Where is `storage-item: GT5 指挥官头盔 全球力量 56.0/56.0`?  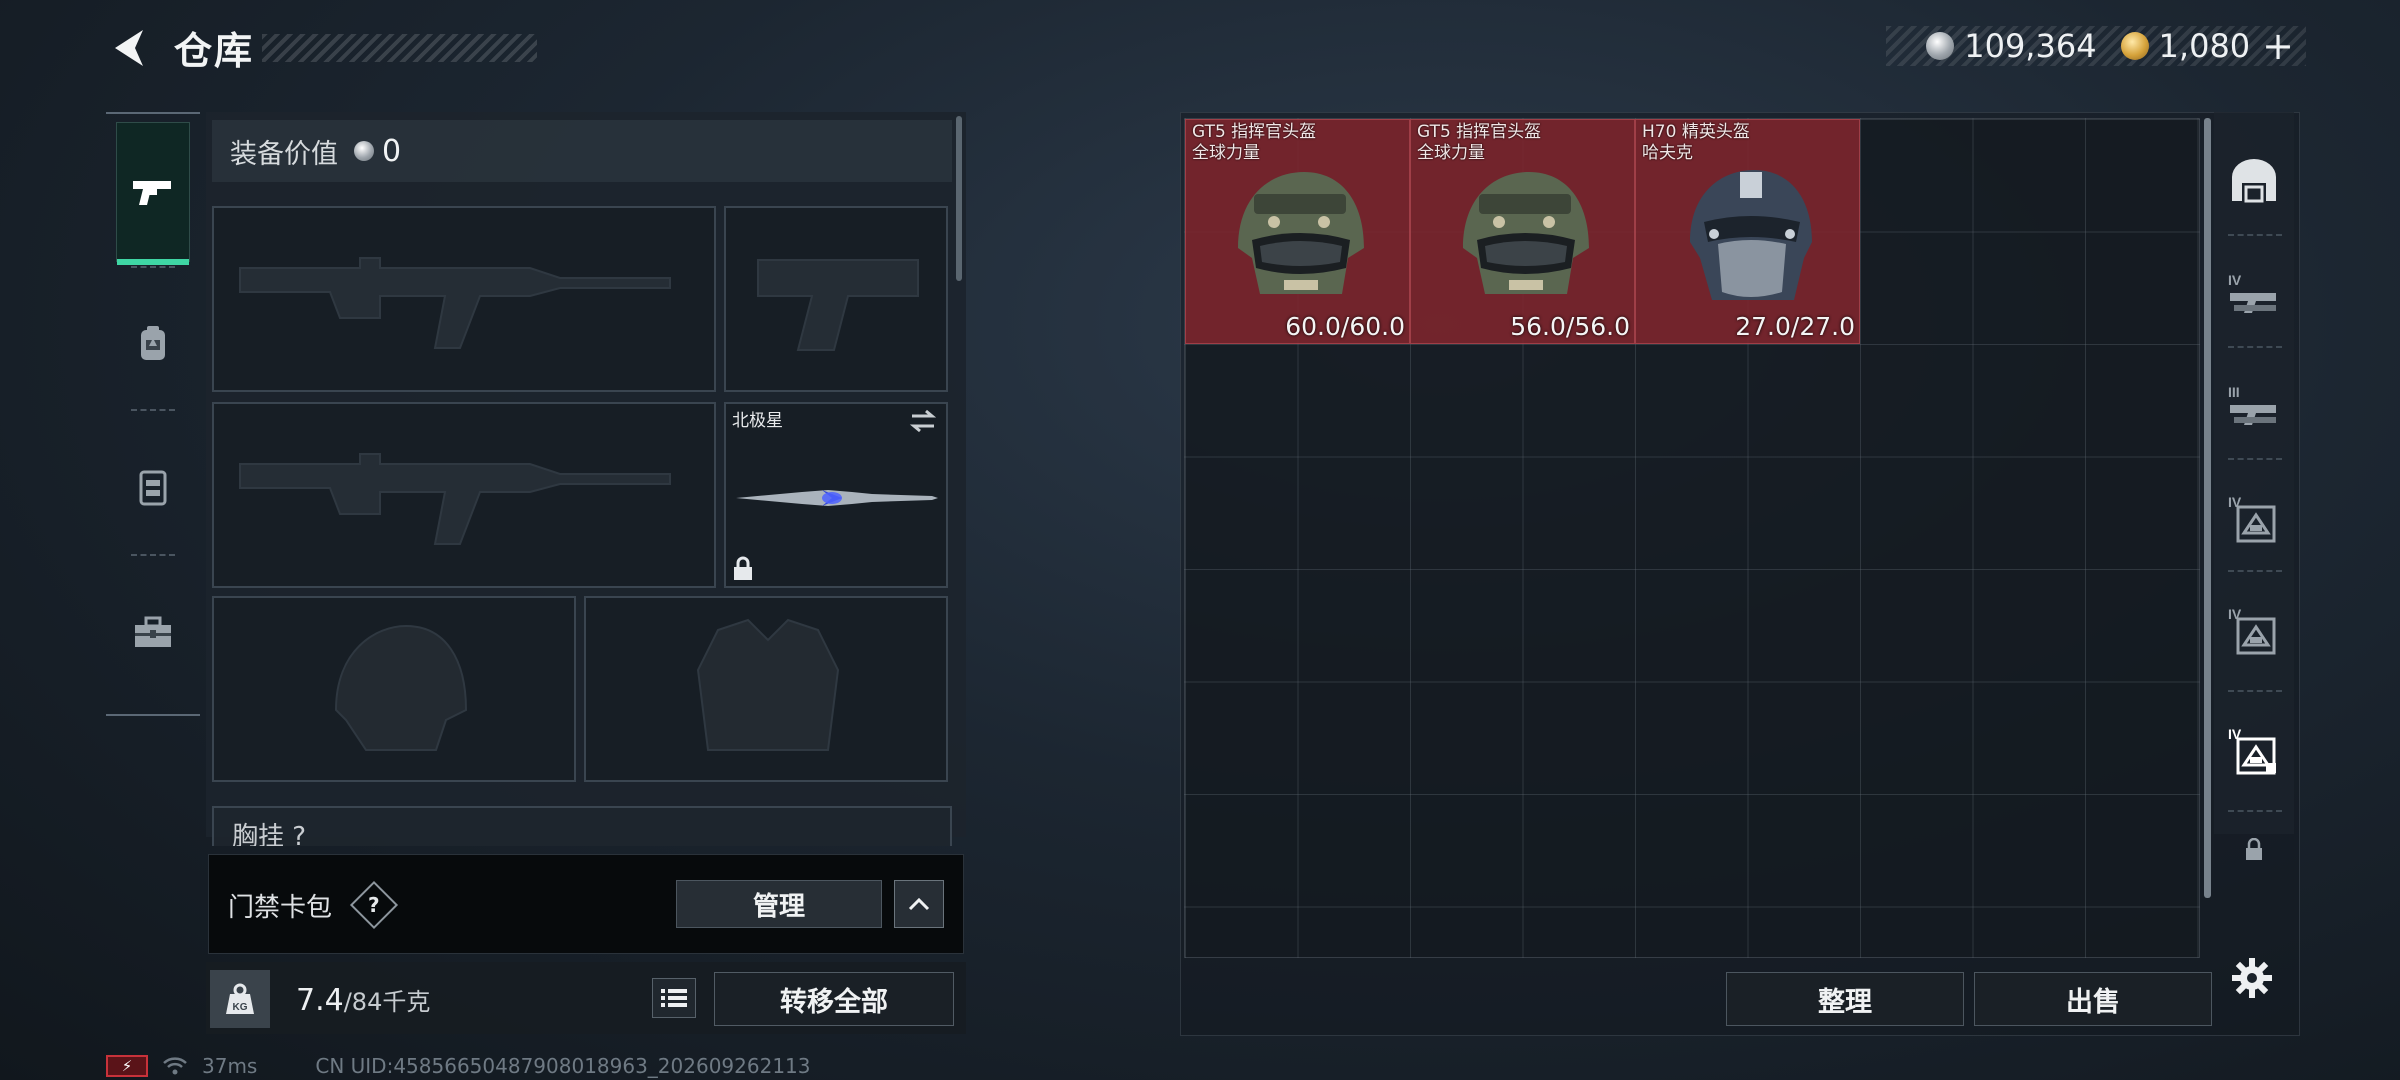 storage-item: GT5 指挥官头盔 全球力量 56.0/56.0 is located at coordinates (1522, 231).